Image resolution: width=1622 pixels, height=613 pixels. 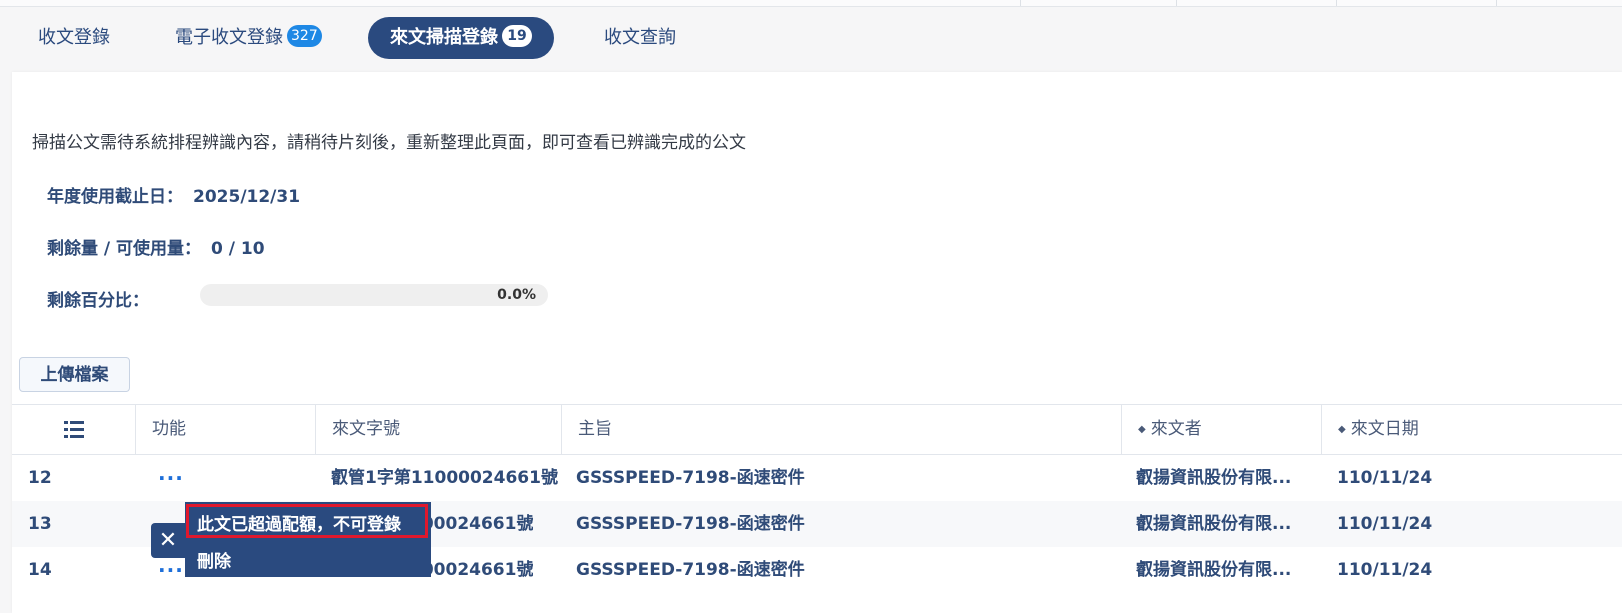 I want to click on tab-label: 收文查詢, so click(x=640, y=37).